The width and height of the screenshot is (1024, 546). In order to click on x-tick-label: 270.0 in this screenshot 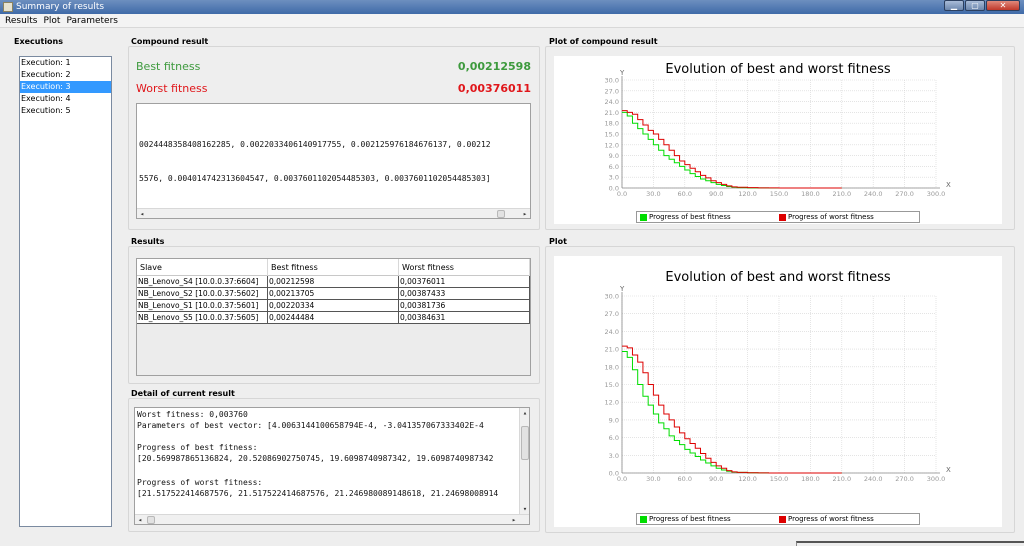, I will do `click(904, 479)`.